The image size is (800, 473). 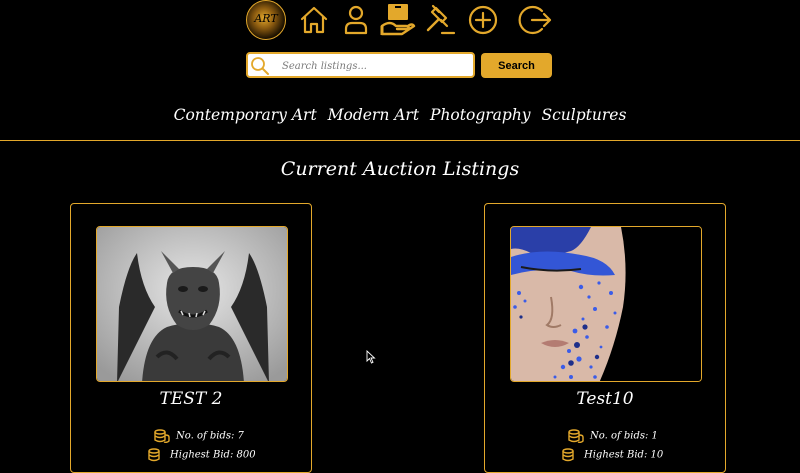 I want to click on gargoyle-image, so click(x=192, y=304).